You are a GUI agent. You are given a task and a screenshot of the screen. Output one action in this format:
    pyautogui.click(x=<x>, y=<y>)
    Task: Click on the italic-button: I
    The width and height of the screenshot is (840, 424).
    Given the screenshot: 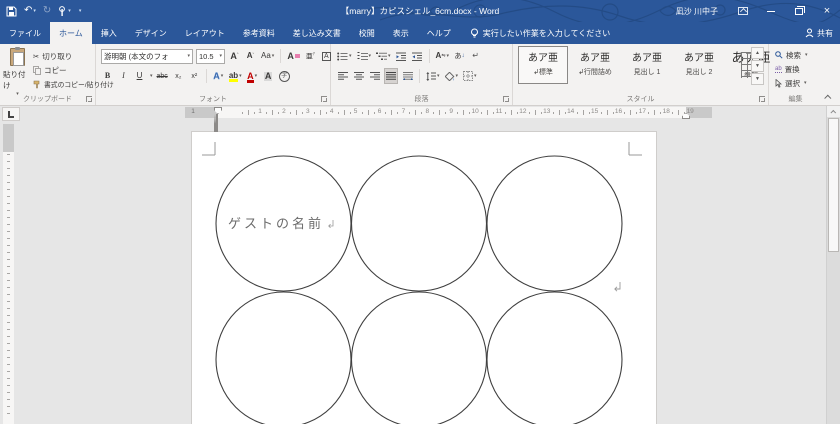 What is the action you would take?
    pyautogui.click(x=123, y=76)
    